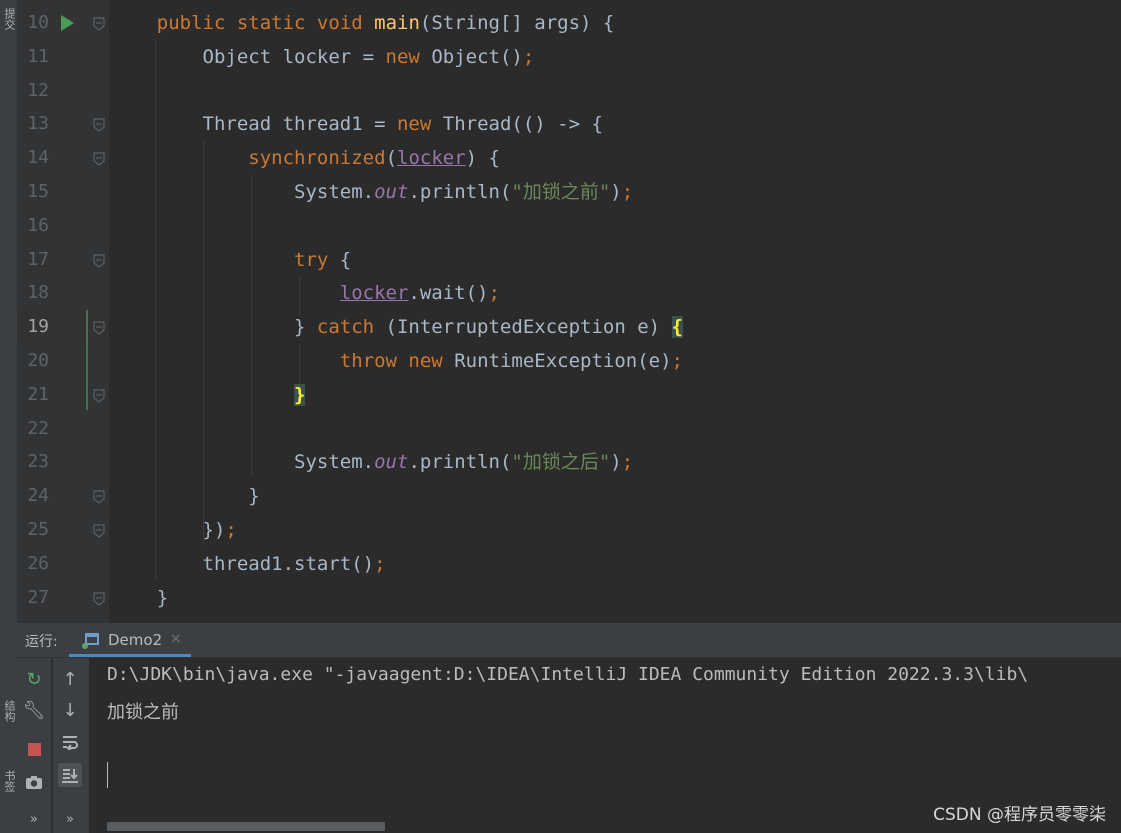 This screenshot has width=1121, height=833. Describe the element at coordinates (569, 640) in the screenshot. I see `run-header: 运行: Demo2 ×` at that location.